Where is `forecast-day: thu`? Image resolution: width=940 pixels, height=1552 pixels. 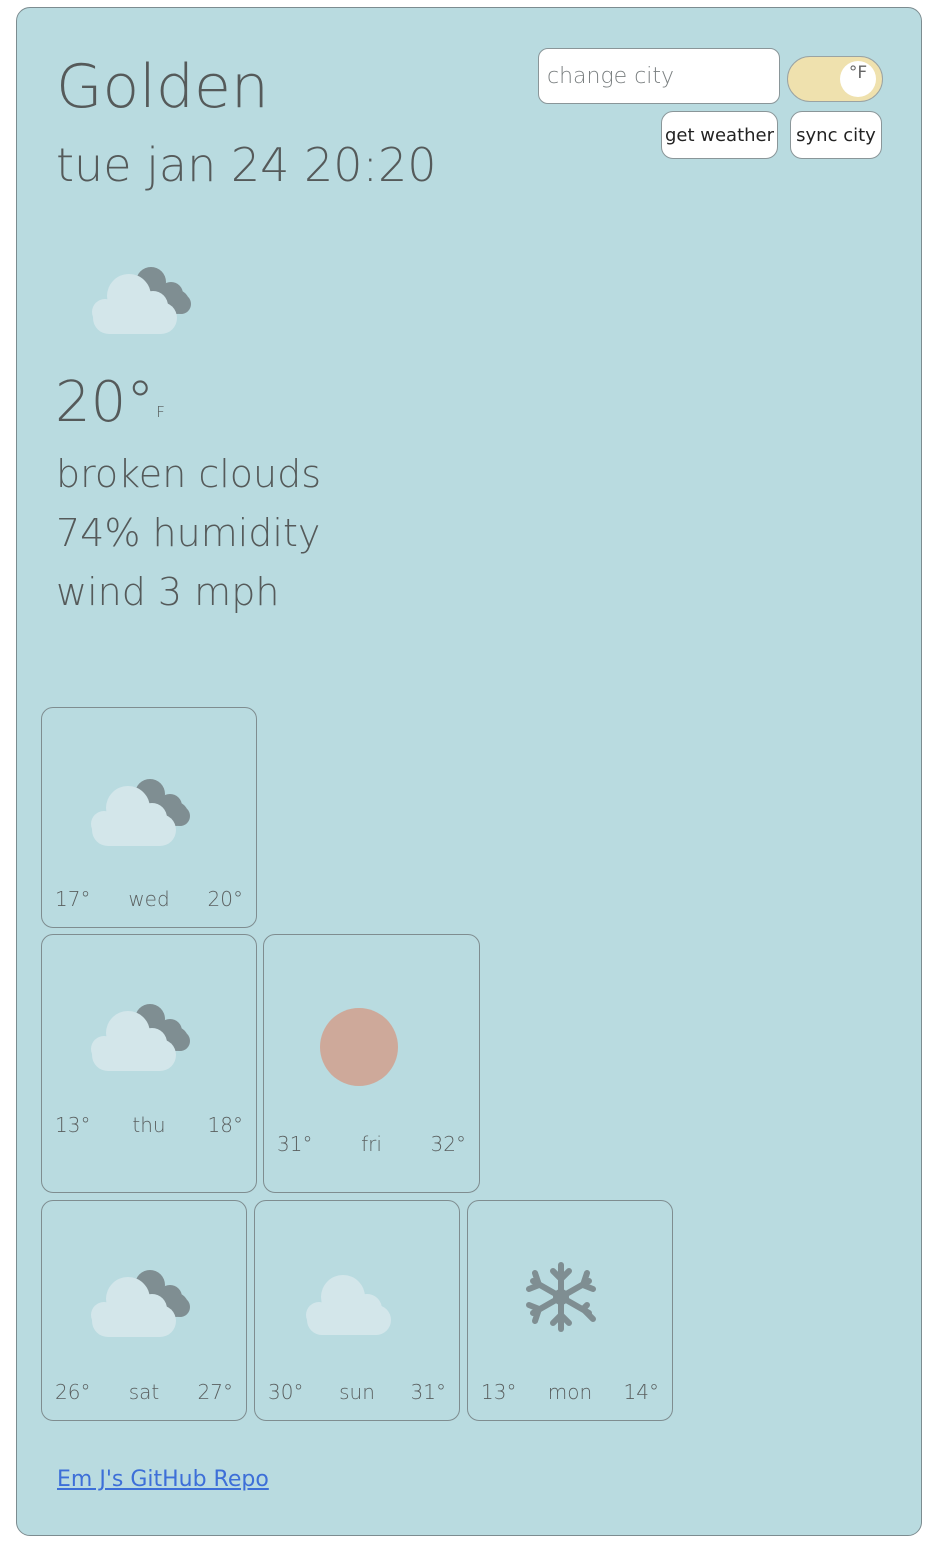 forecast-day: thu is located at coordinates (149, 1125).